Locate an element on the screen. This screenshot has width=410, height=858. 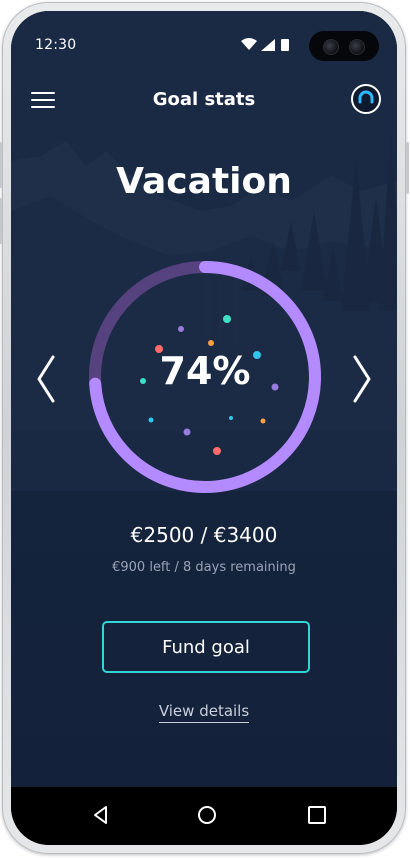
power-button is located at coordinates (407, 168).